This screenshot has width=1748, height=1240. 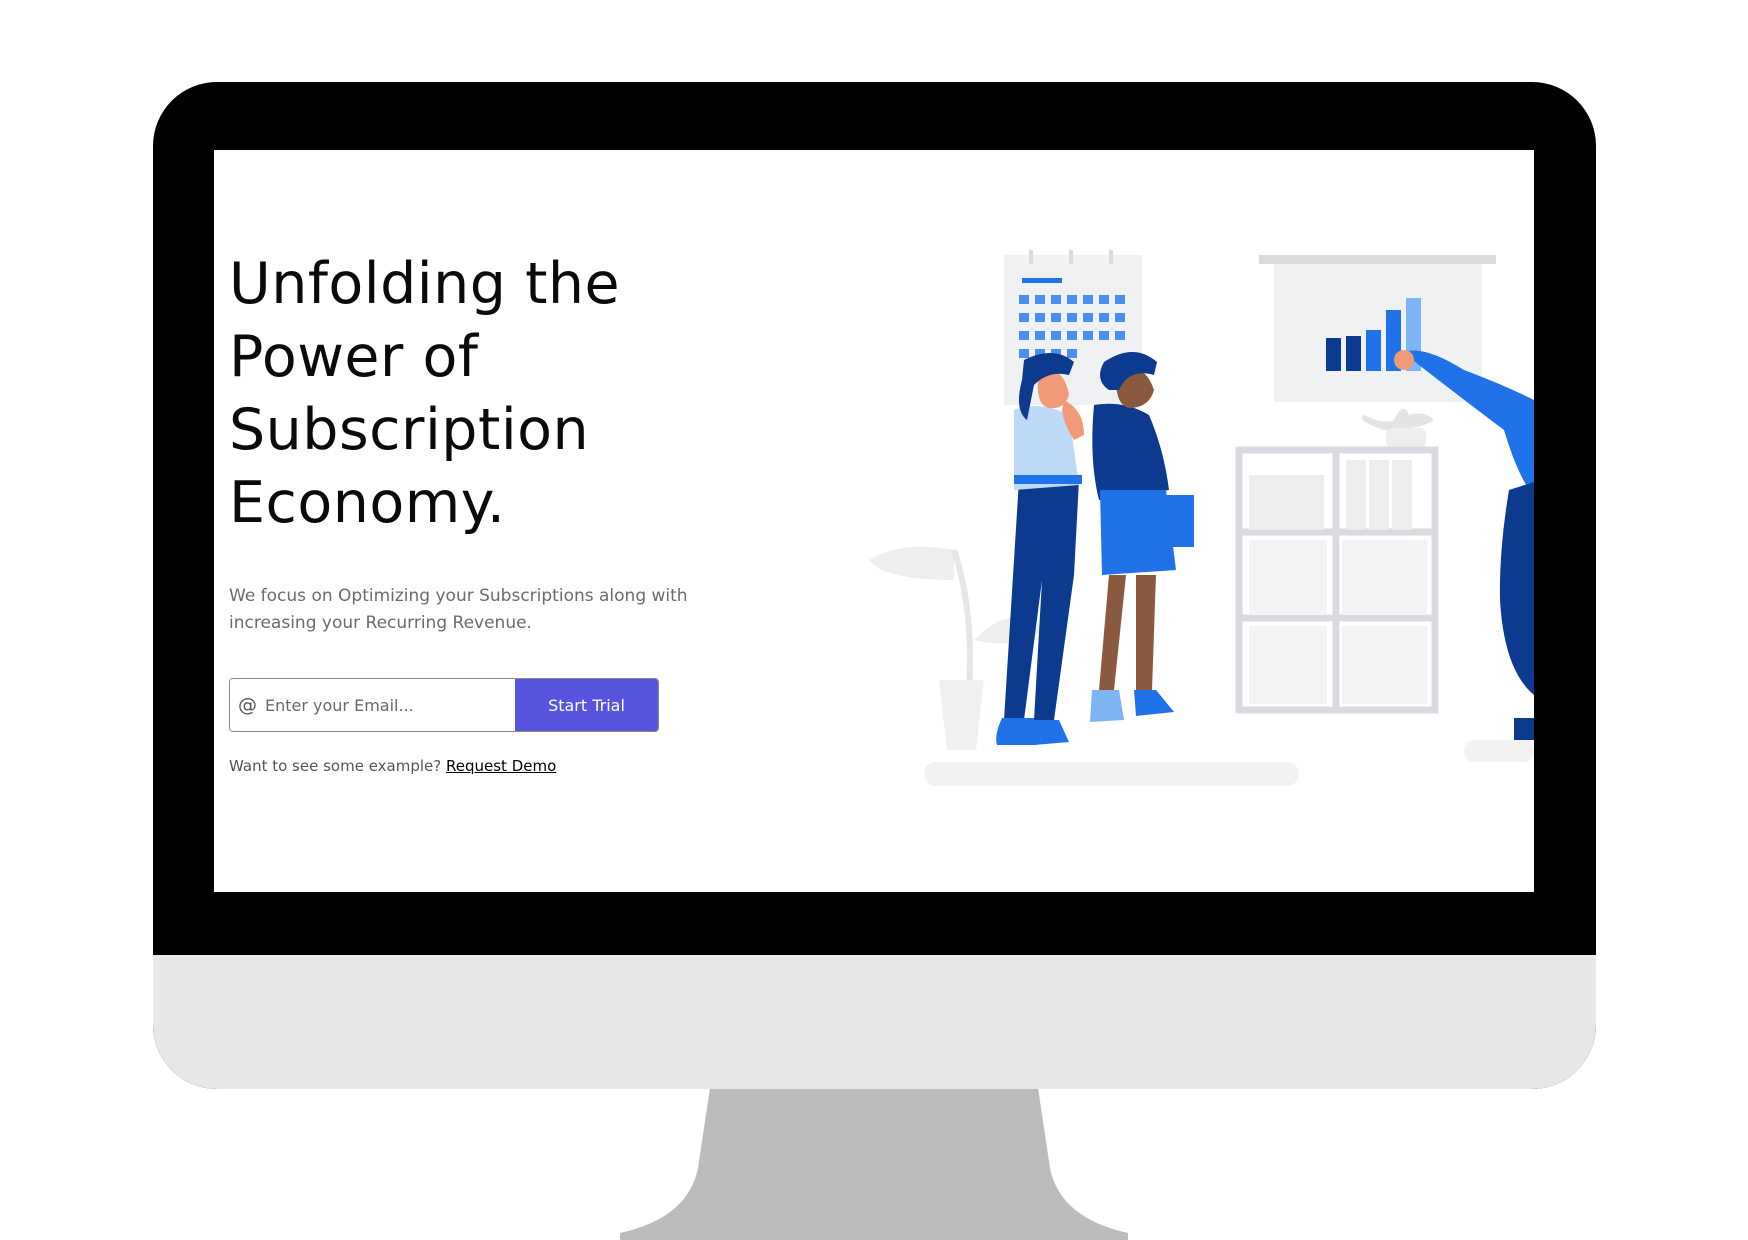 I want to click on hero-subtitle-line-2: increasing your Recurring Revenue., so click(x=380, y=623).